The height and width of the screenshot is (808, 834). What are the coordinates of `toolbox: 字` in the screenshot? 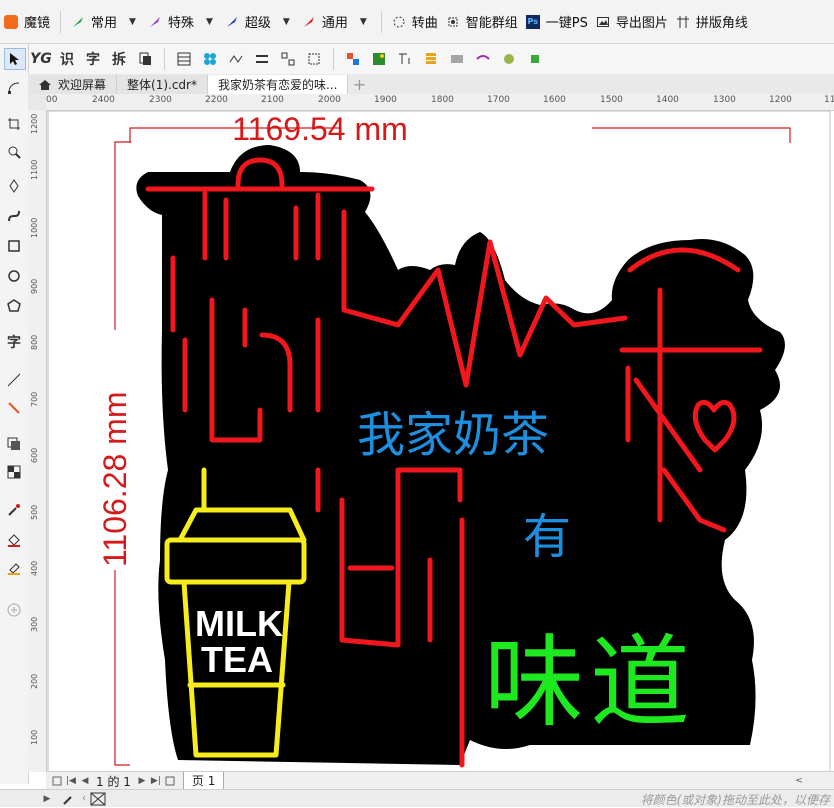 It's located at (14, 414).